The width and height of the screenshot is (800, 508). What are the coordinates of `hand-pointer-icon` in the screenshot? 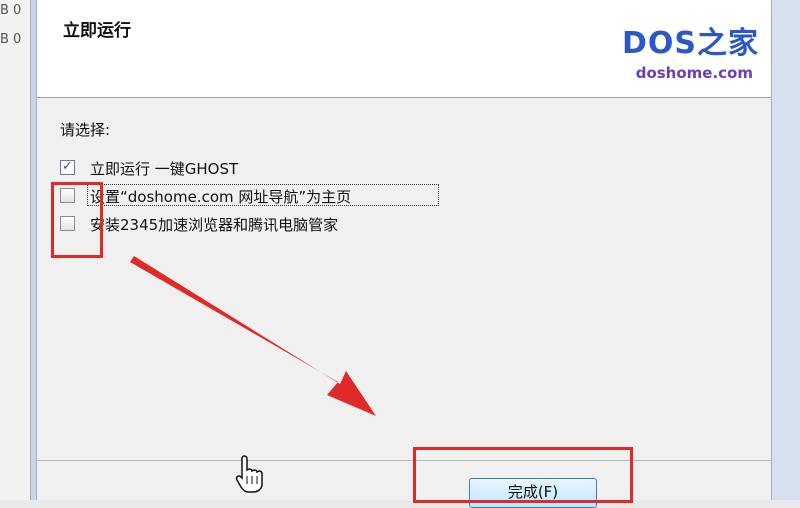 It's located at (249, 474).